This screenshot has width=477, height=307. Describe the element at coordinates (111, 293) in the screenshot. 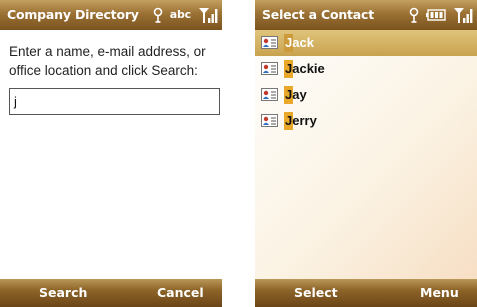

I see `softkey-bar: Search Cancel` at that location.